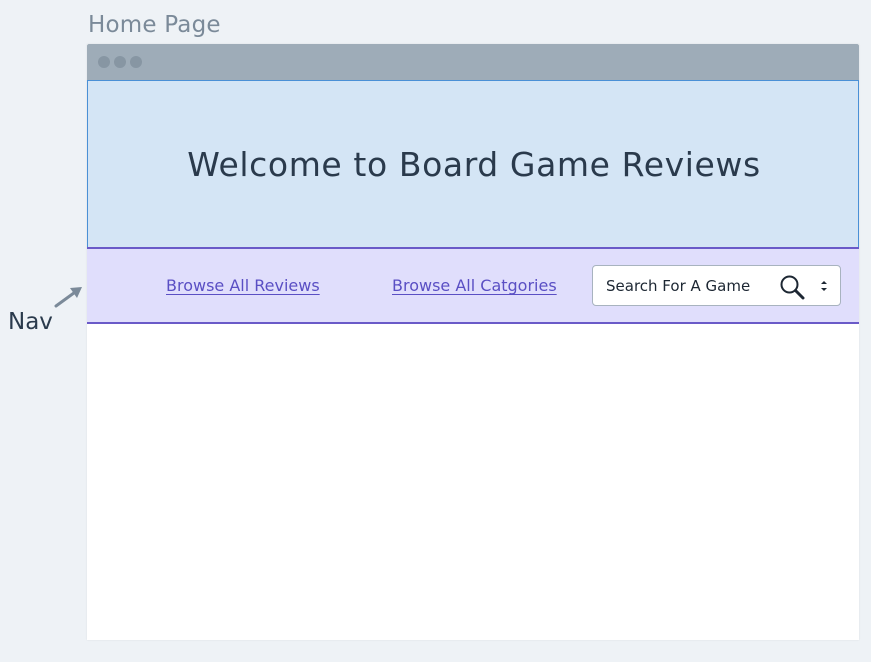 This screenshot has width=871, height=662. Describe the element at coordinates (824, 286) in the screenshot. I see `stepper-icon` at that location.